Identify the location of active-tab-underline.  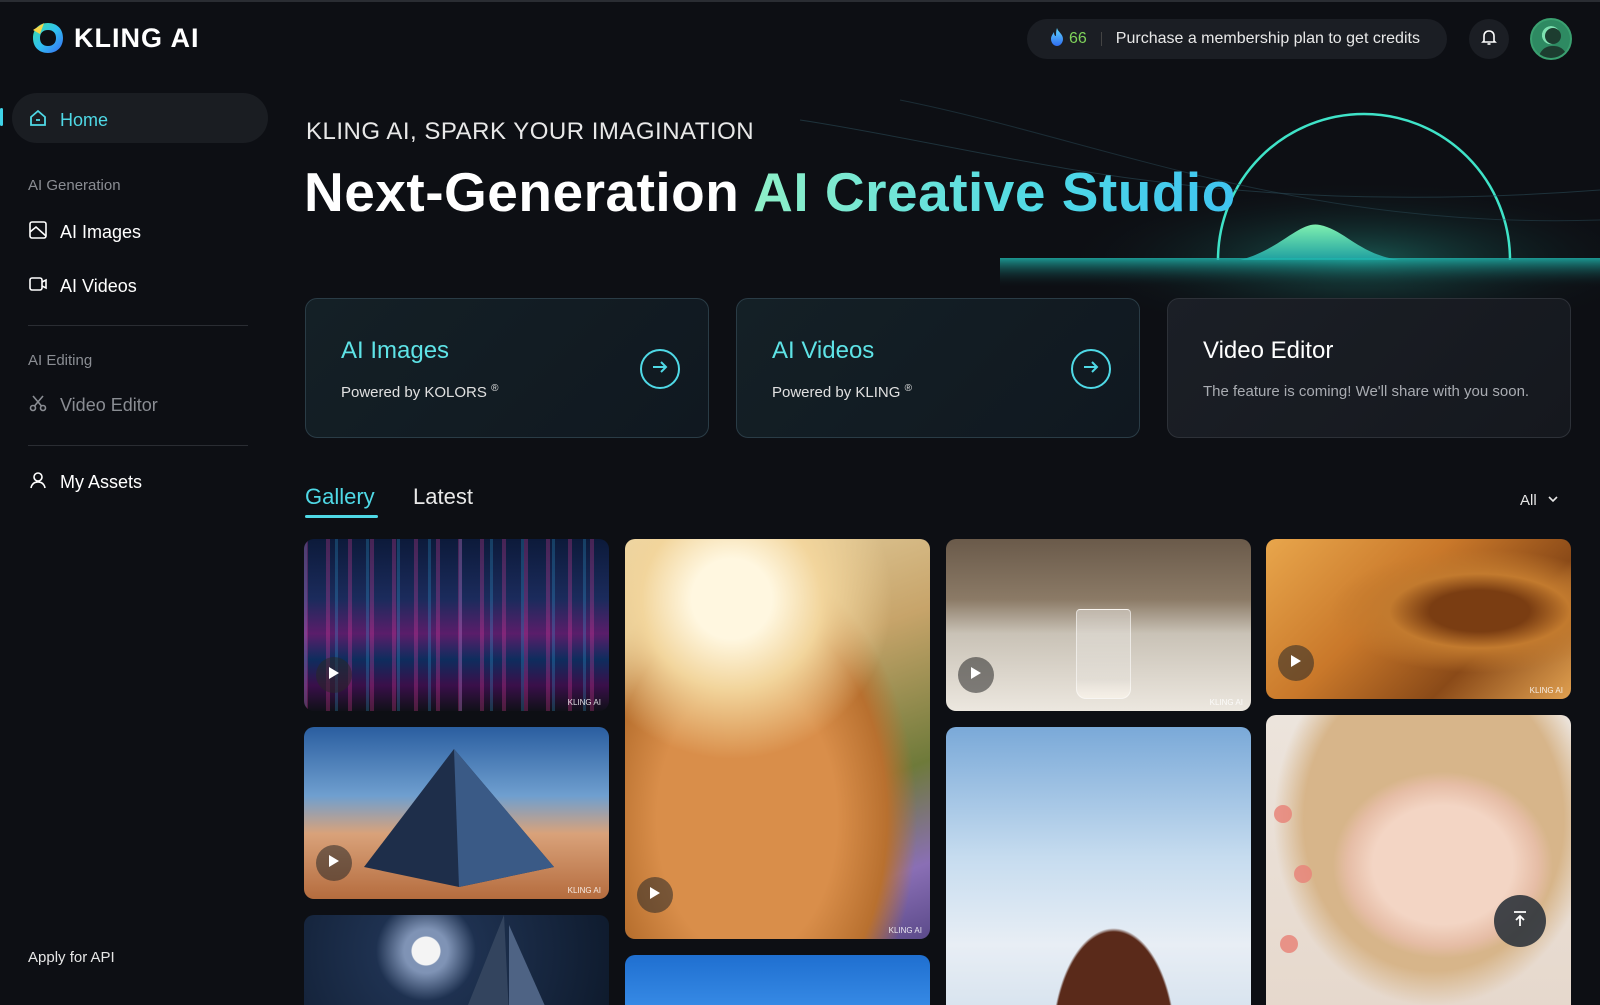
(341, 516).